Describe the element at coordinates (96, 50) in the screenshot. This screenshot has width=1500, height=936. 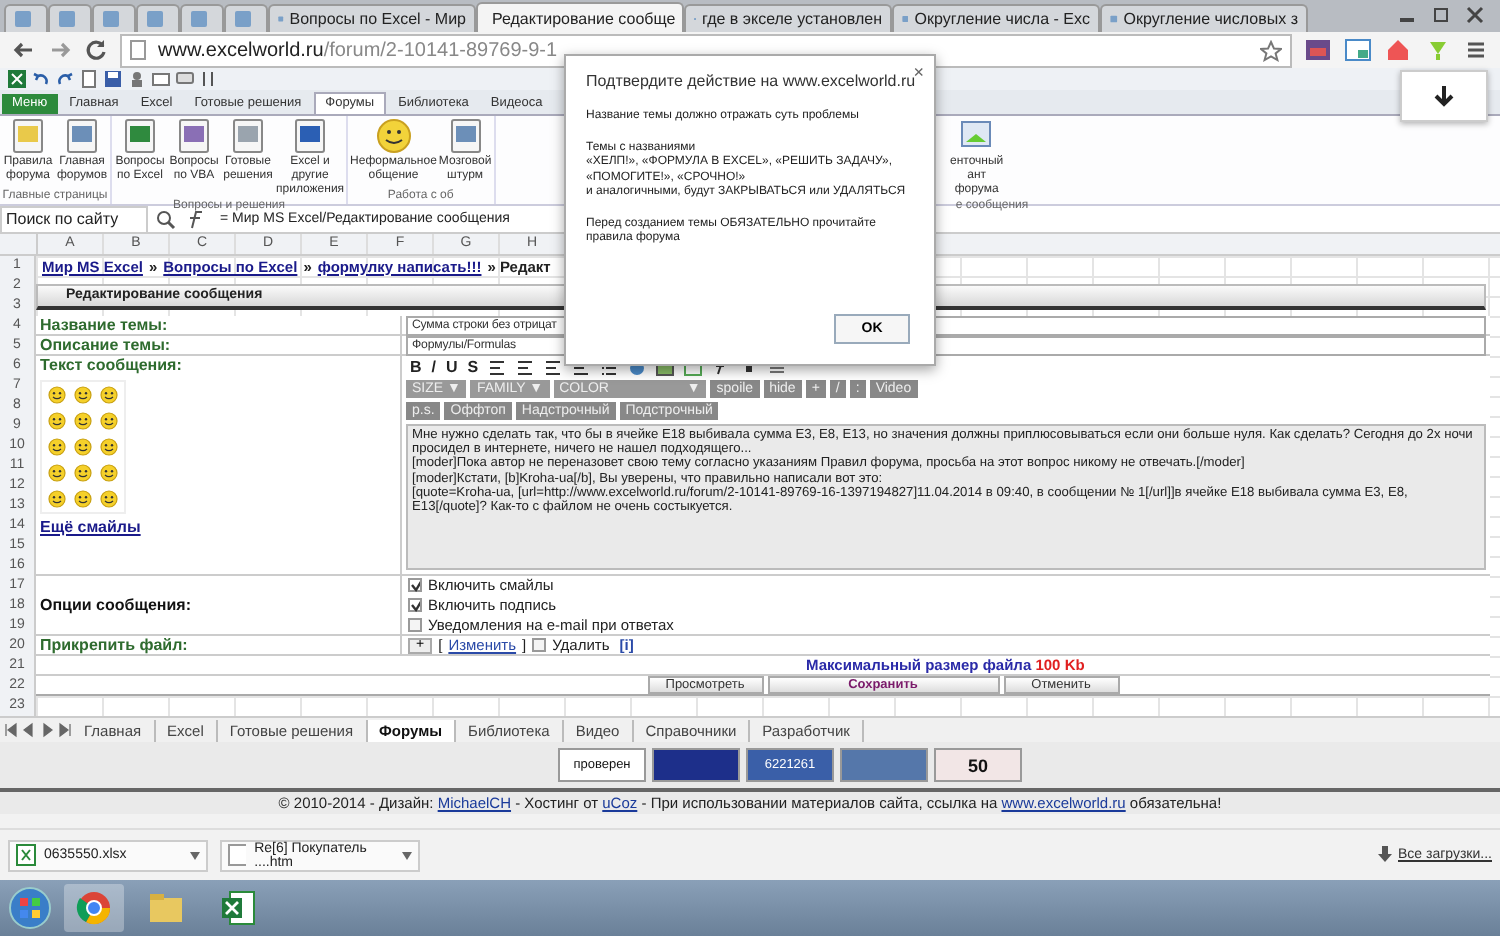
I see `reload-icon` at that location.